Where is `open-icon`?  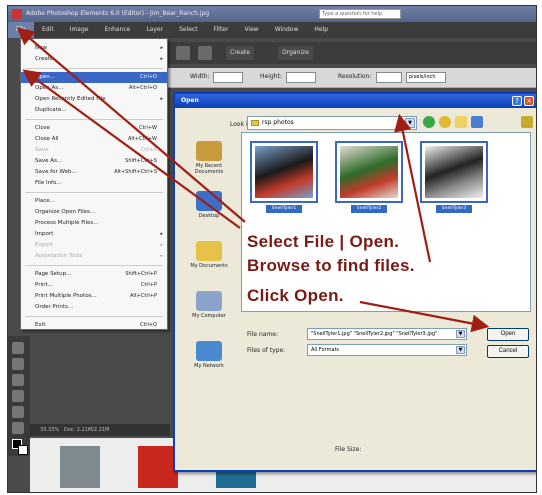 open-icon is located at coordinates (205, 53).